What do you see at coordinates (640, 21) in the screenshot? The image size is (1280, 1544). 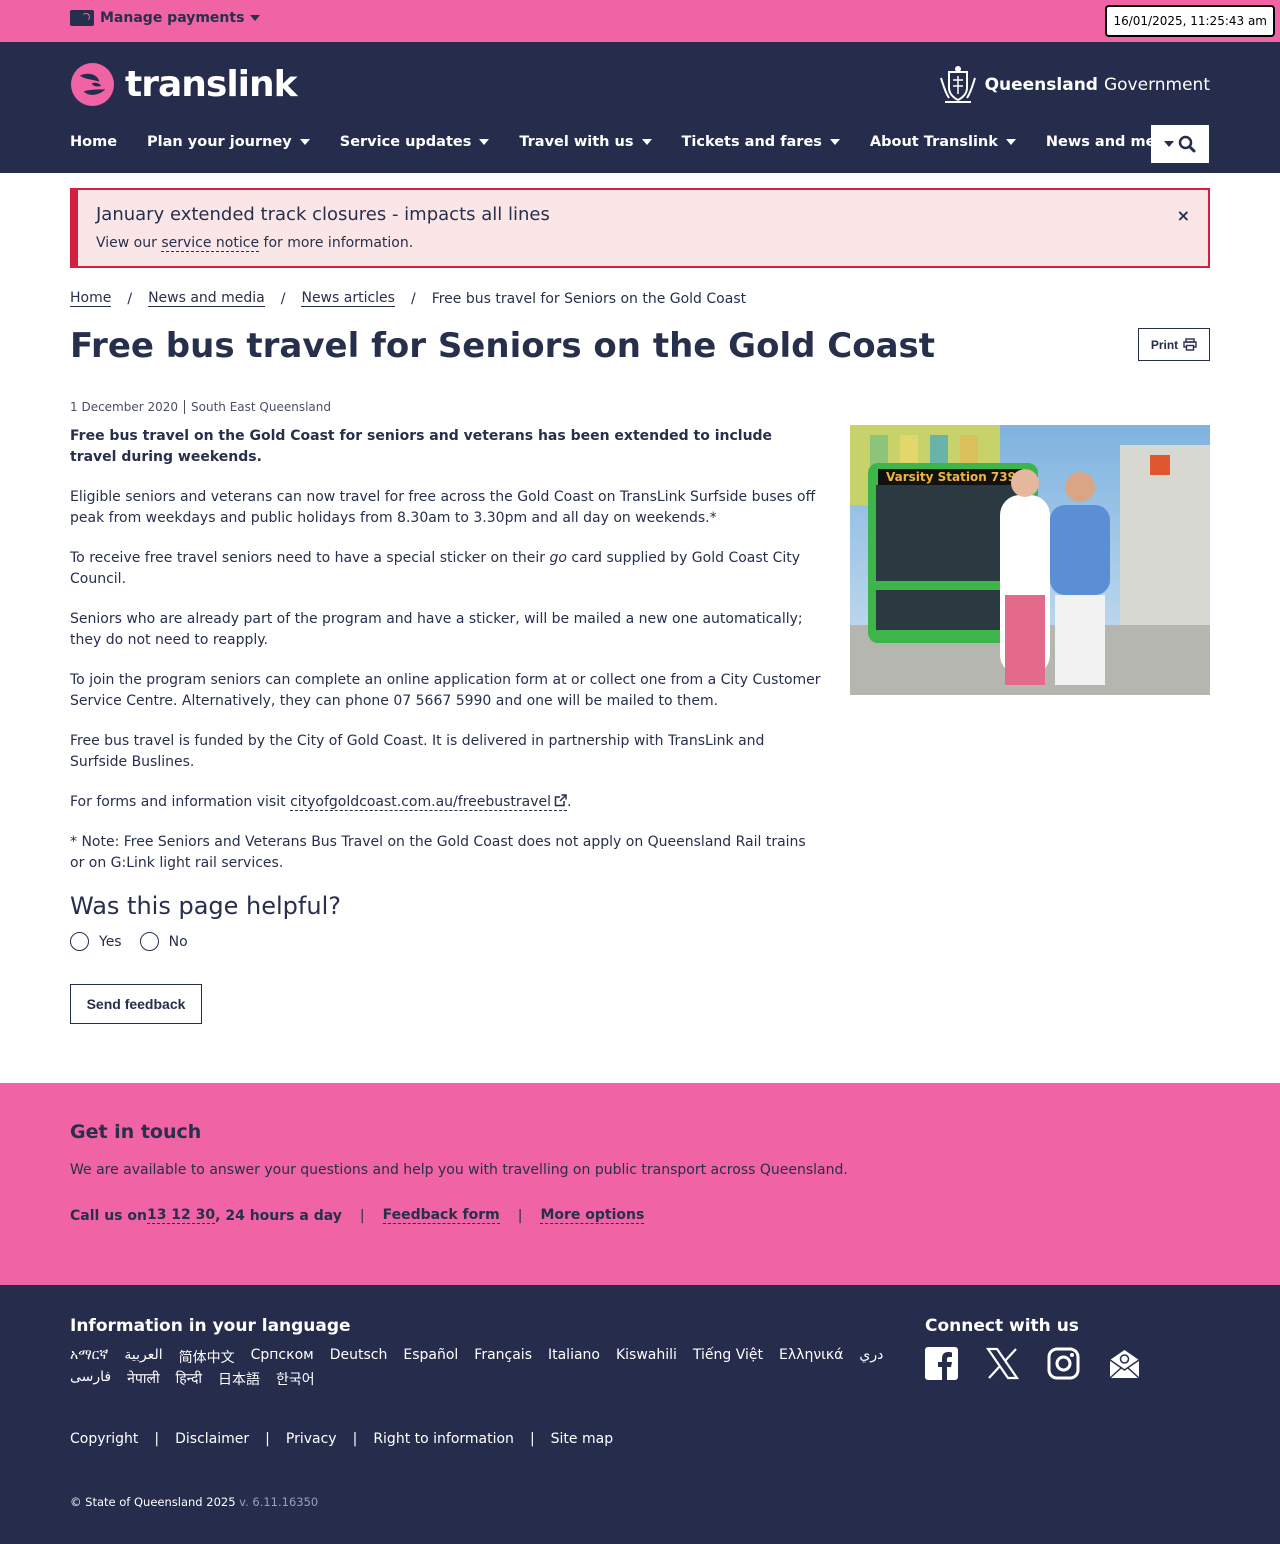 I see `top-bar: Manage payments 16/01/2025, 11:25:43 am` at bounding box center [640, 21].